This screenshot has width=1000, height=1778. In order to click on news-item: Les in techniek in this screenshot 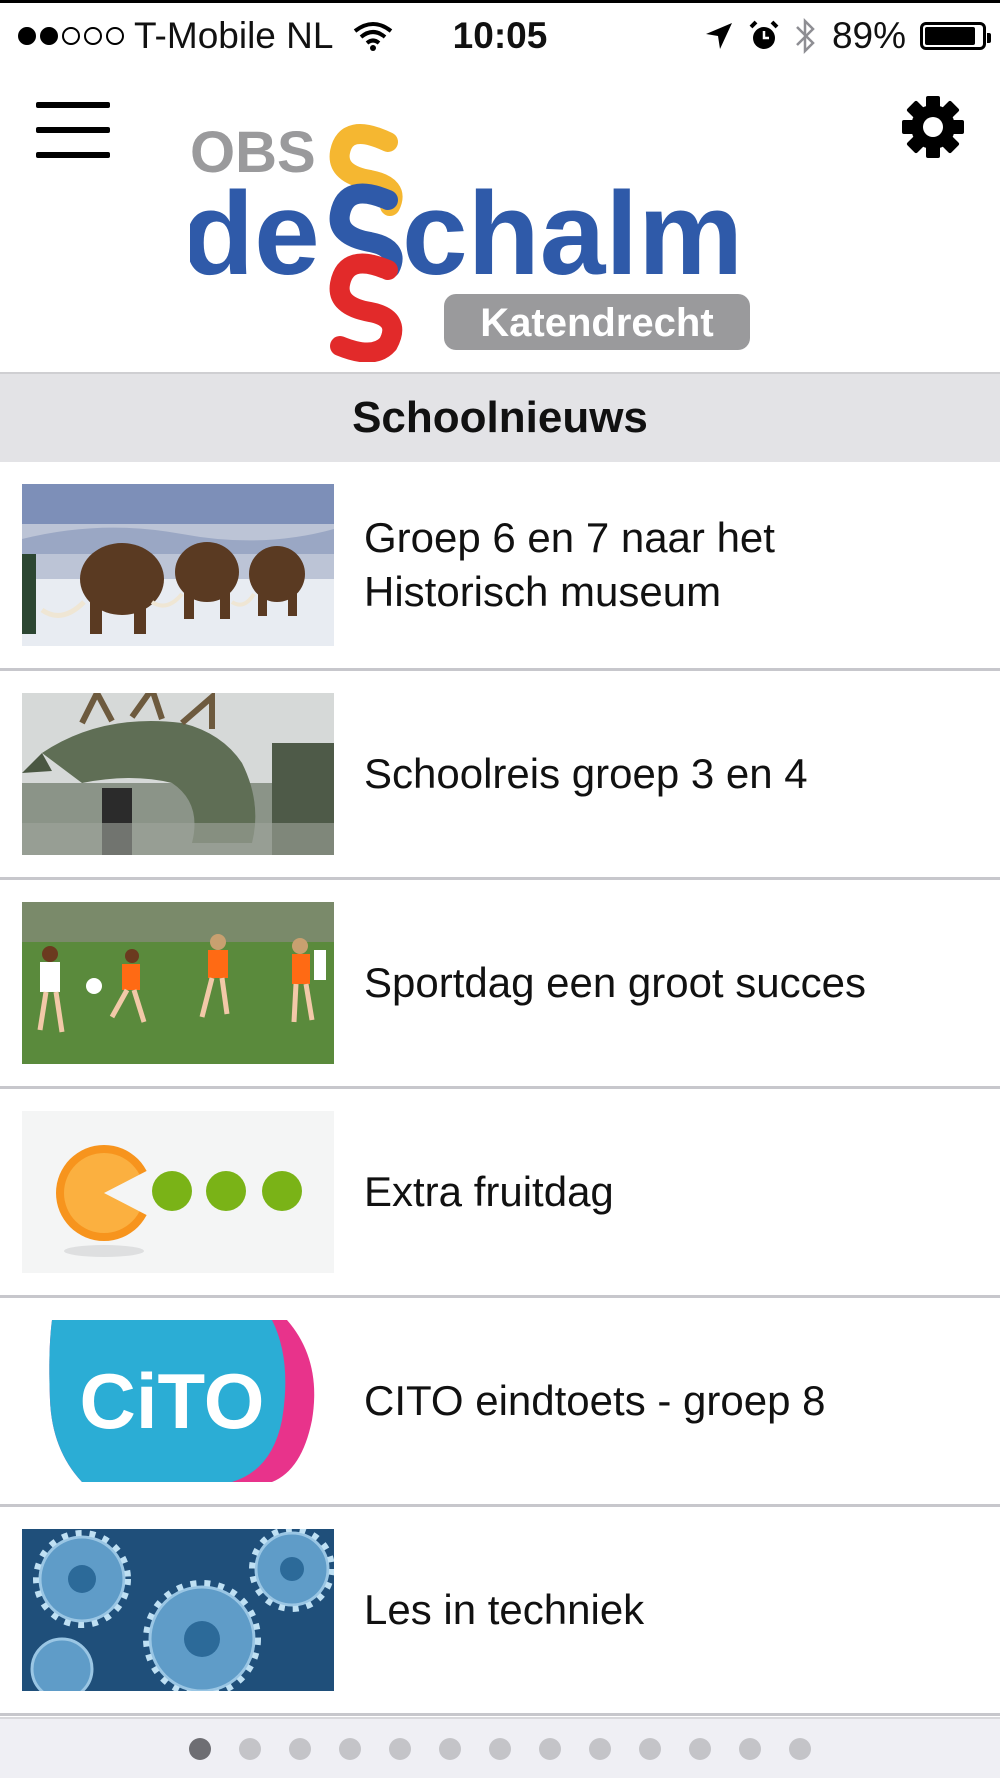, I will do `click(500, 1611)`.